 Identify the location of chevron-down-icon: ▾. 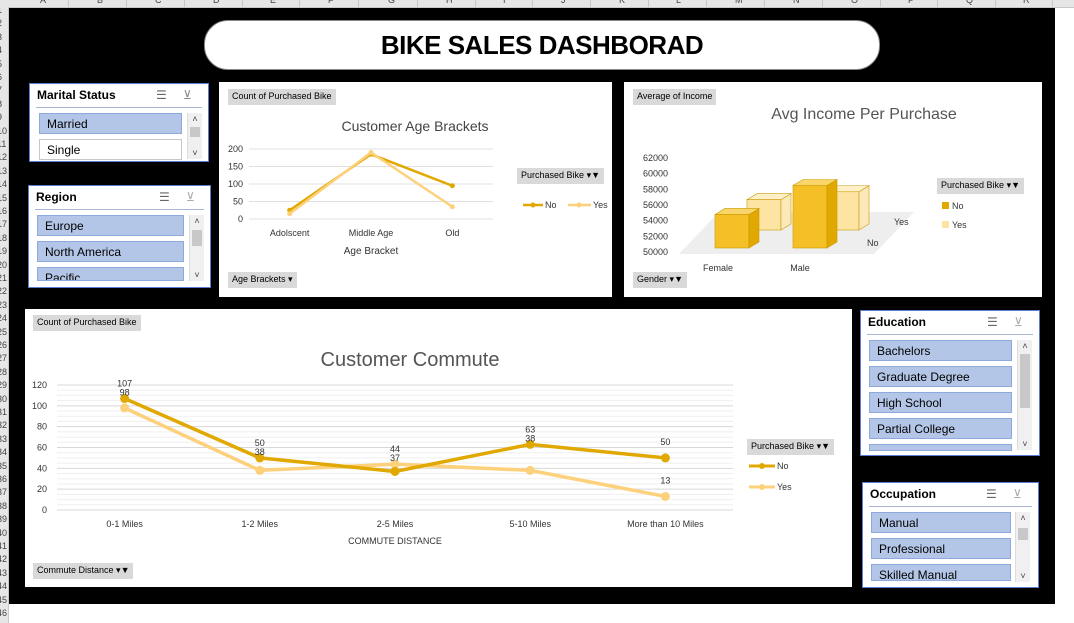
(290, 279).